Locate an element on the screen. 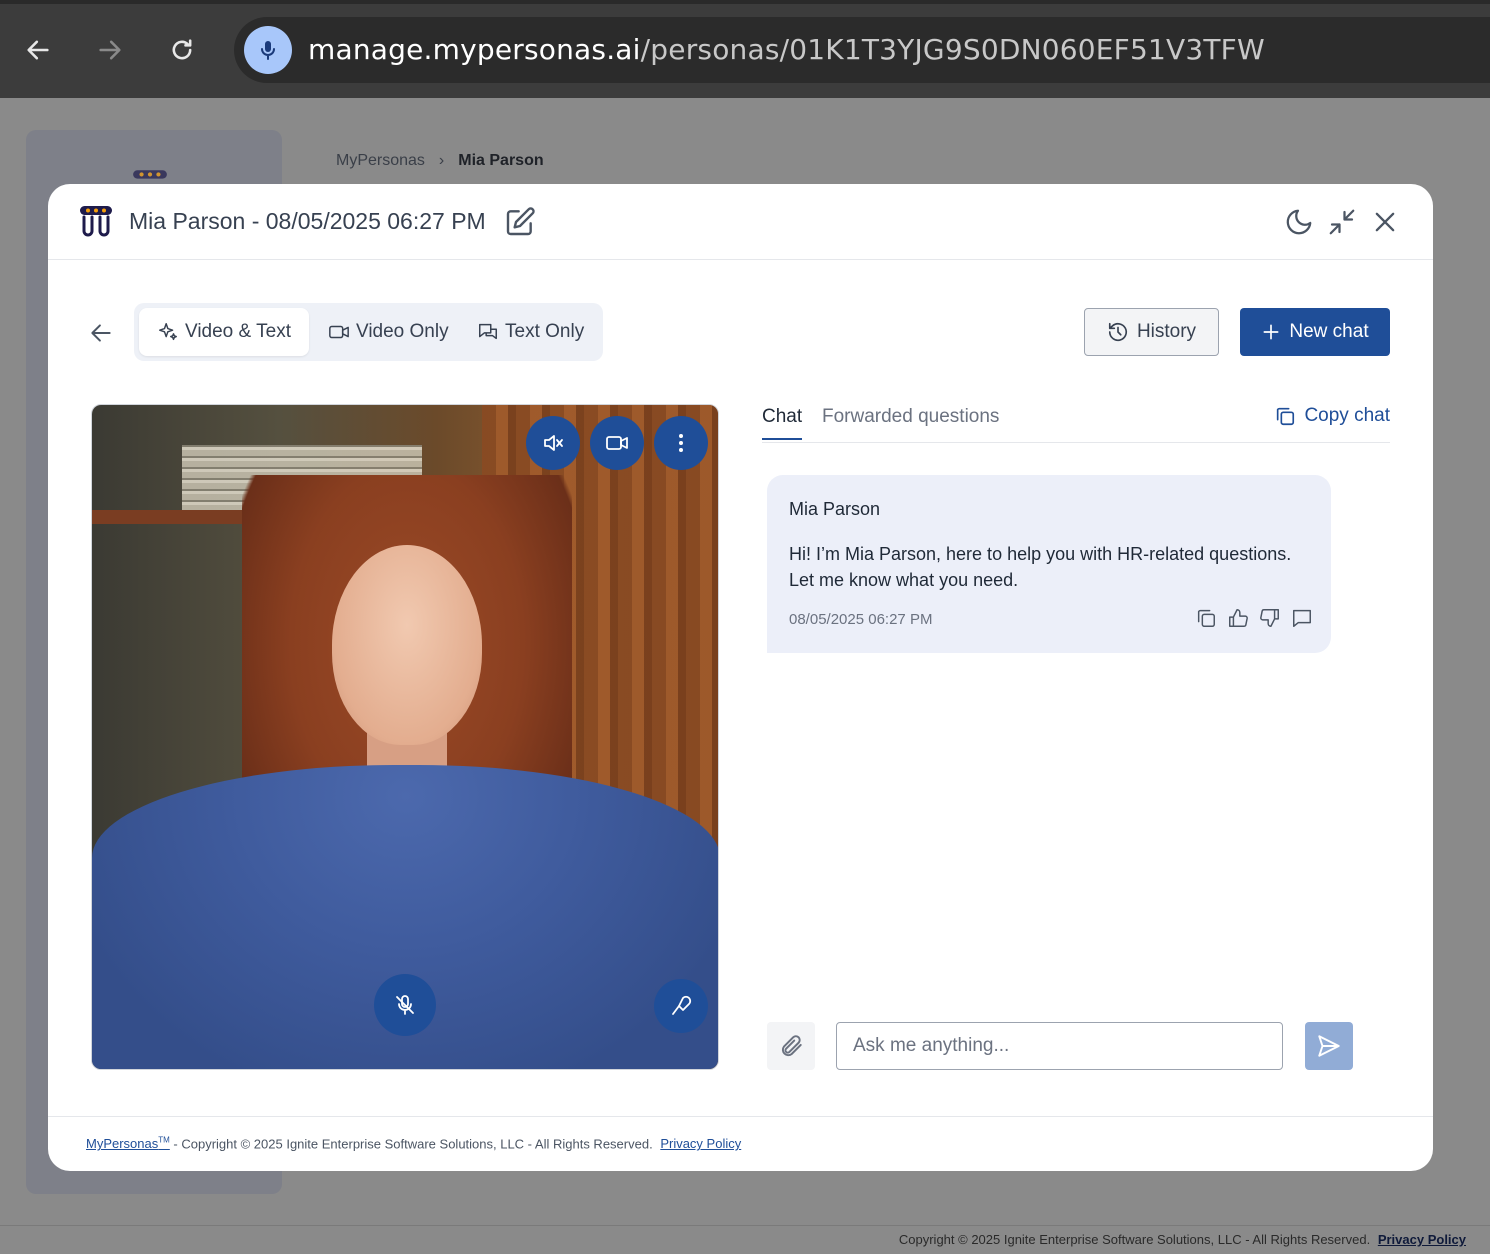 The width and height of the screenshot is (1490, 1254). send-icon is located at coordinates (1329, 1046).